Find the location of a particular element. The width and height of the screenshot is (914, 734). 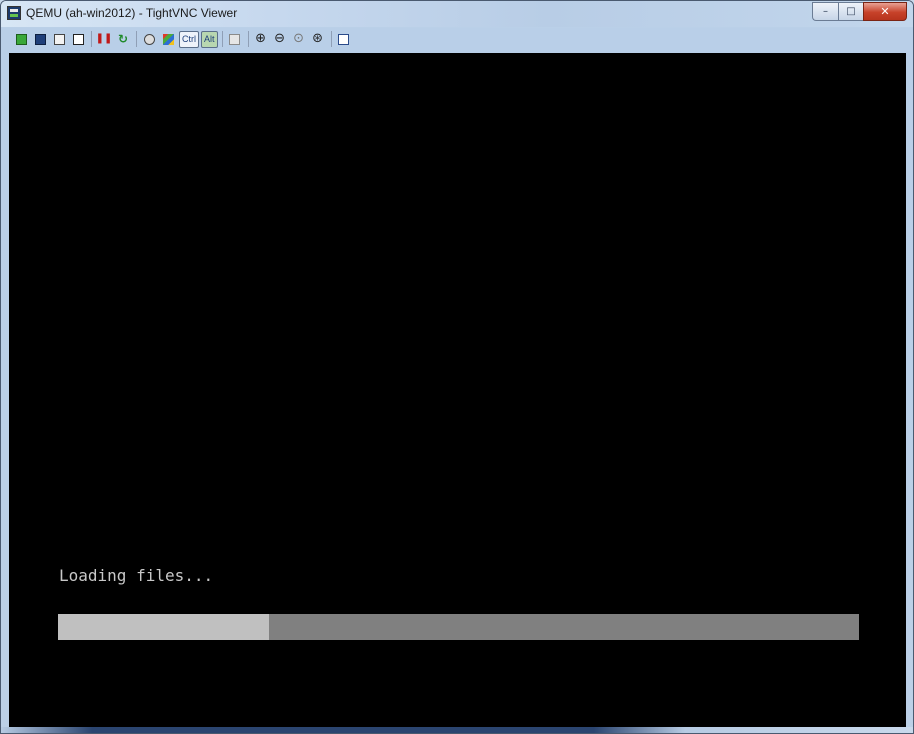

zoom-auto-icon: ⊛ is located at coordinates (318, 39).